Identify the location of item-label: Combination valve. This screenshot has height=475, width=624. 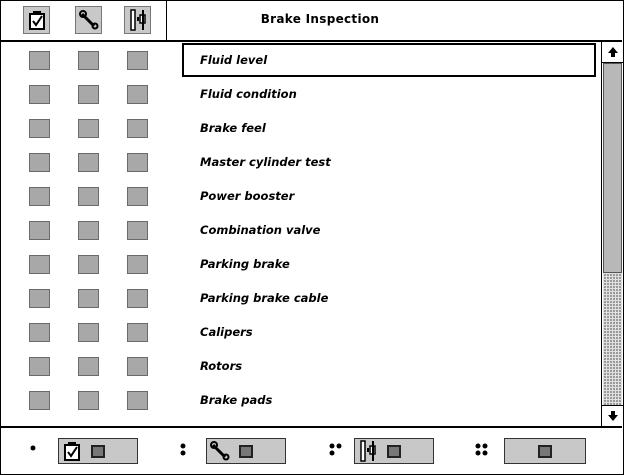
(260, 230).